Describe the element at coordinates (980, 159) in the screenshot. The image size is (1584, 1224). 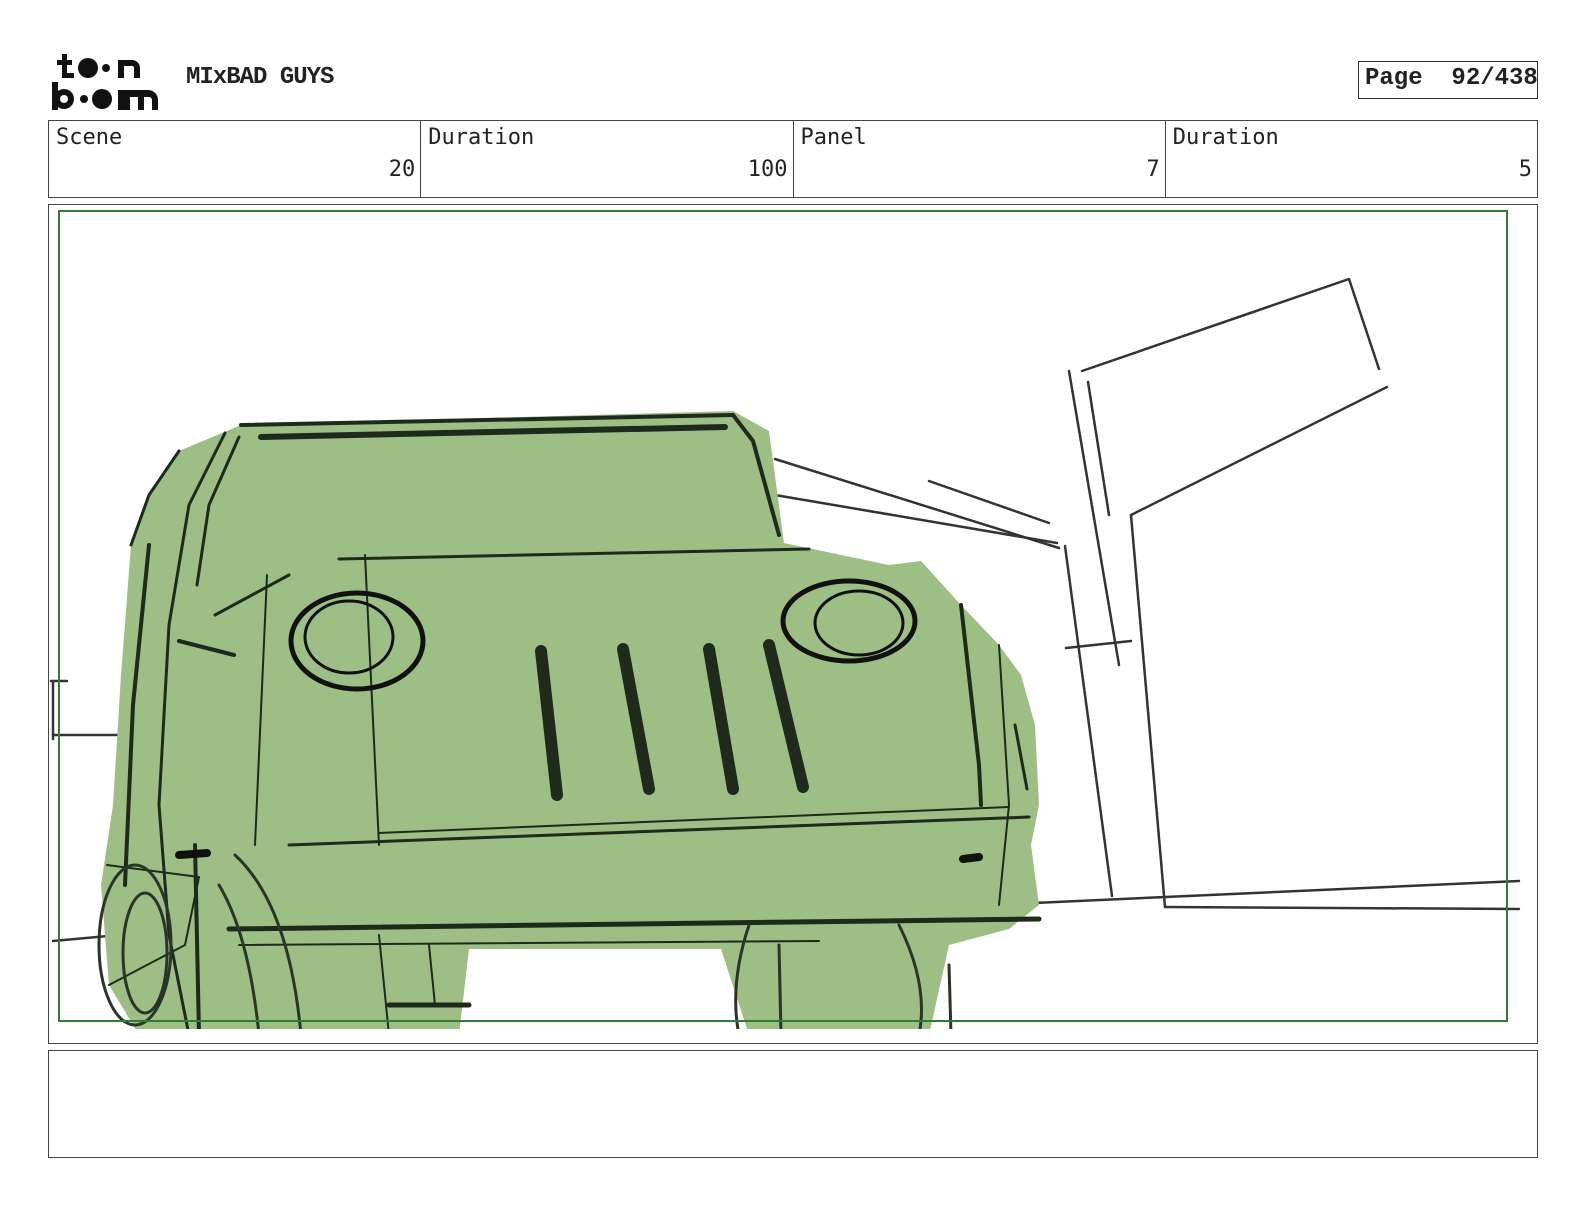
I see `panel-cell: Panel 7` at that location.